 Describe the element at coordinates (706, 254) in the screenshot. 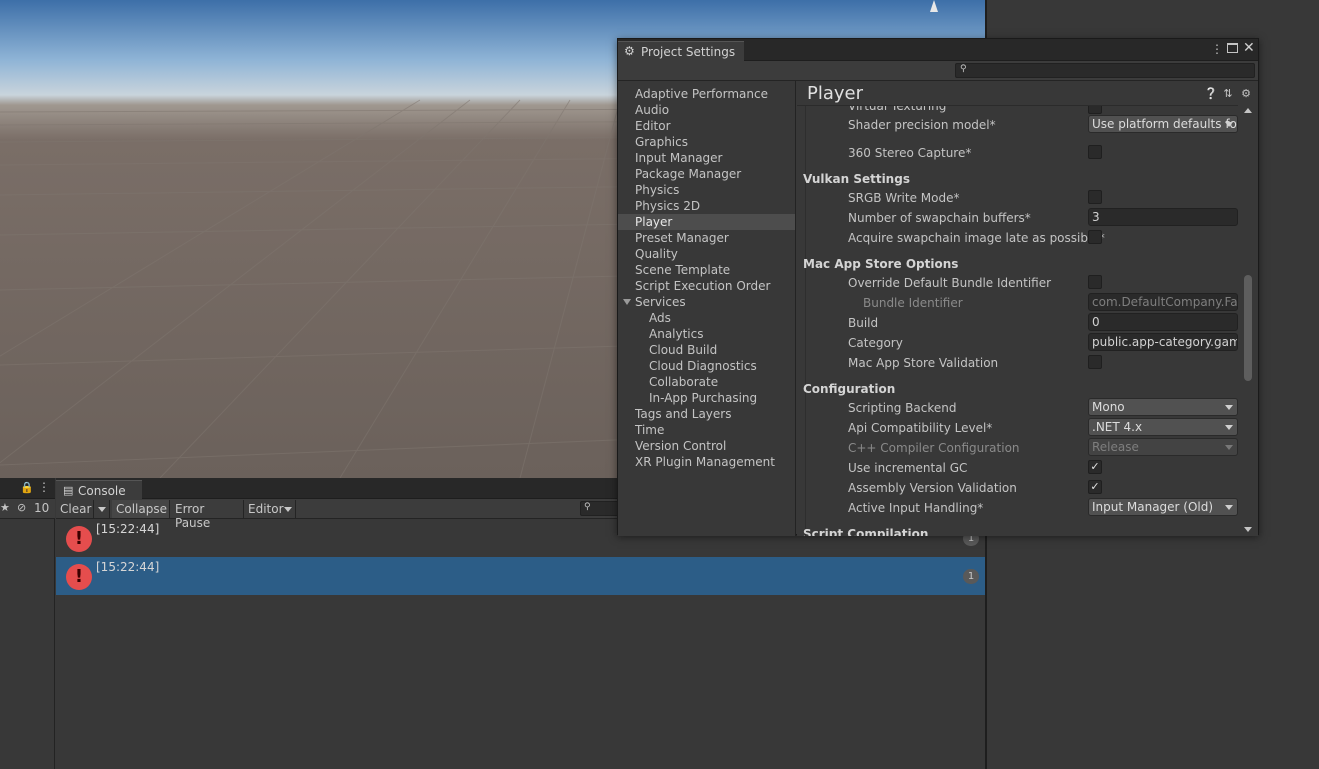

I see `nav-item-quality: Quality` at that location.